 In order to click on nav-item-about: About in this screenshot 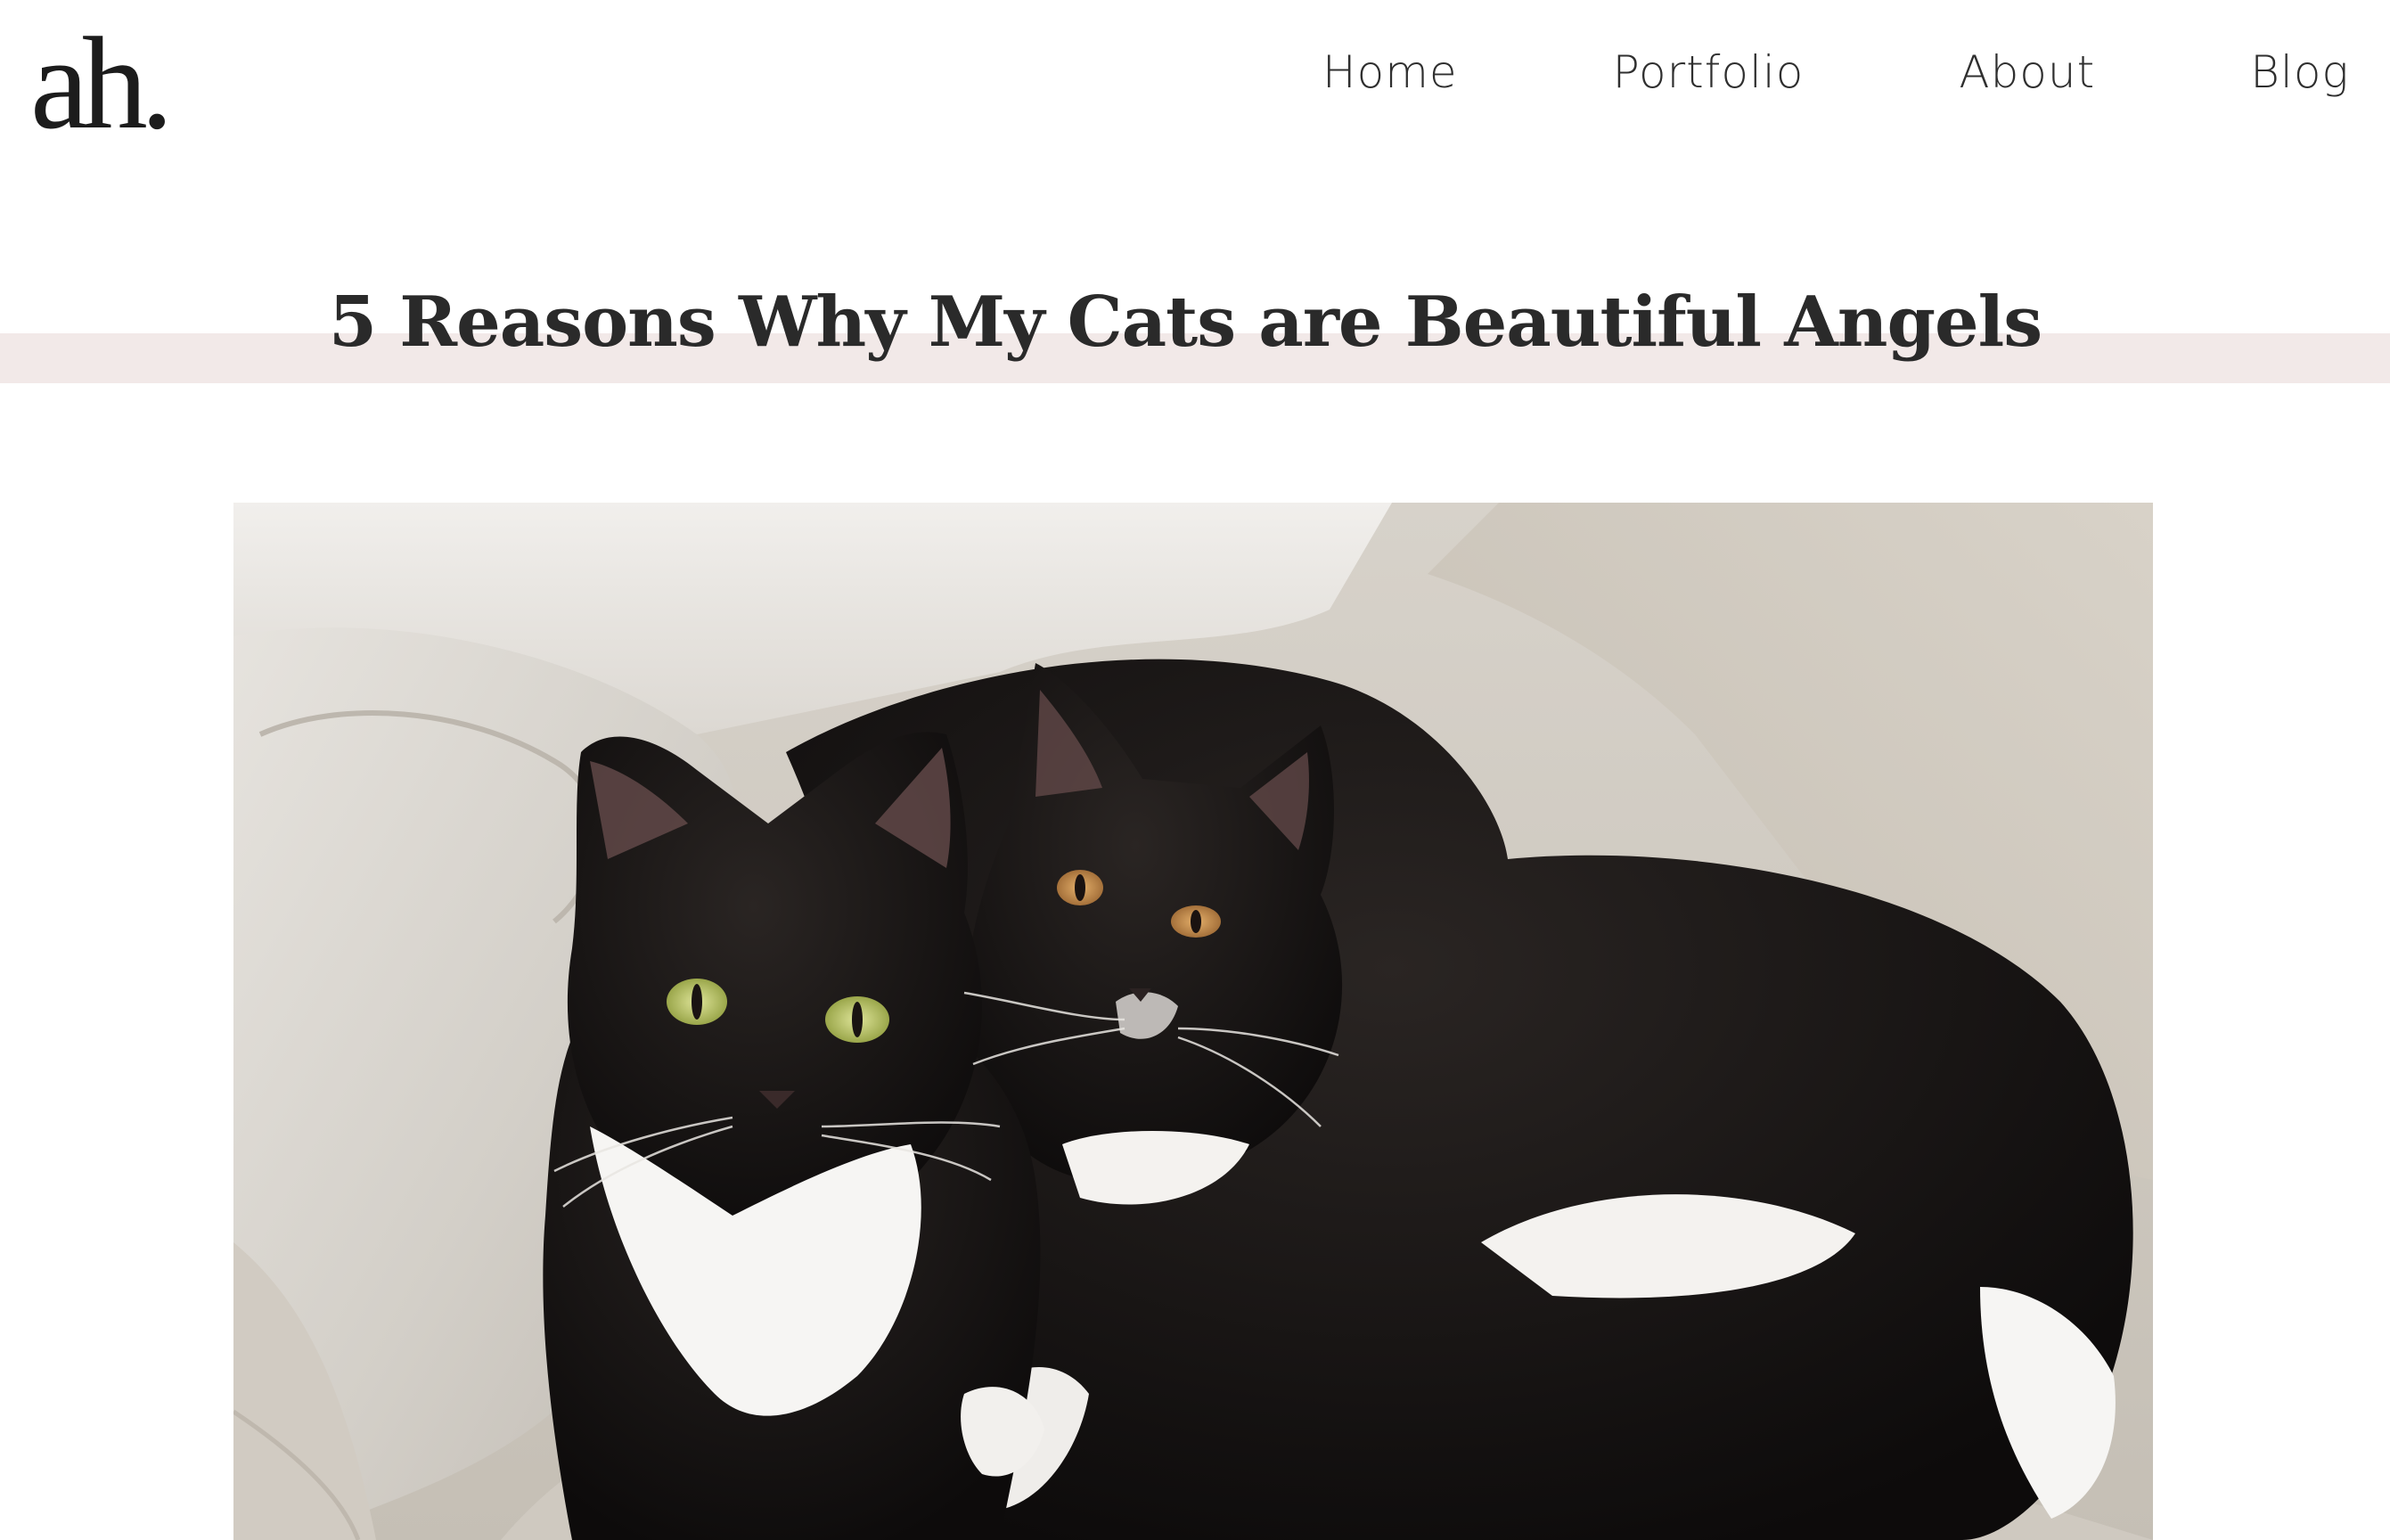, I will do `click(2027, 72)`.